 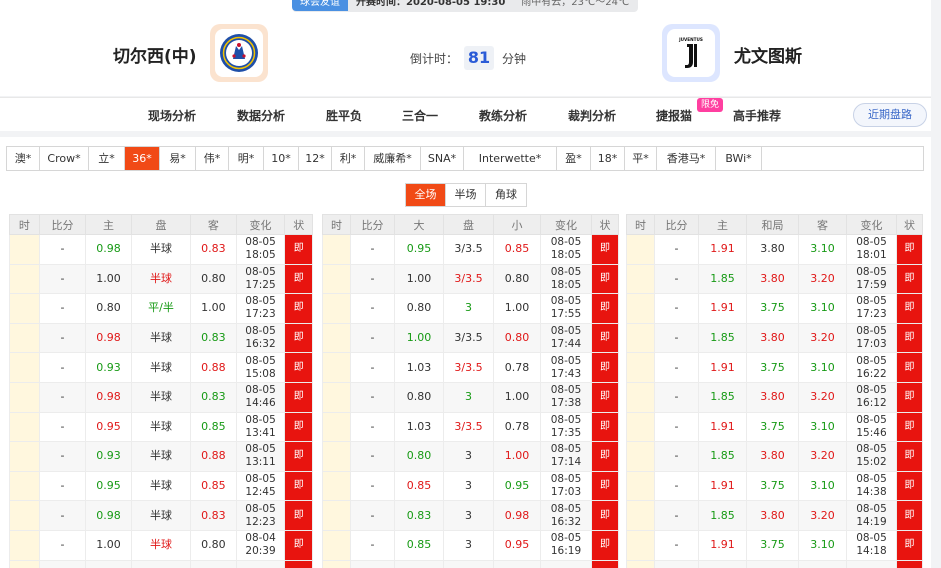 I want to click on bookmaker-tab: Crow*, so click(x=64, y=158).